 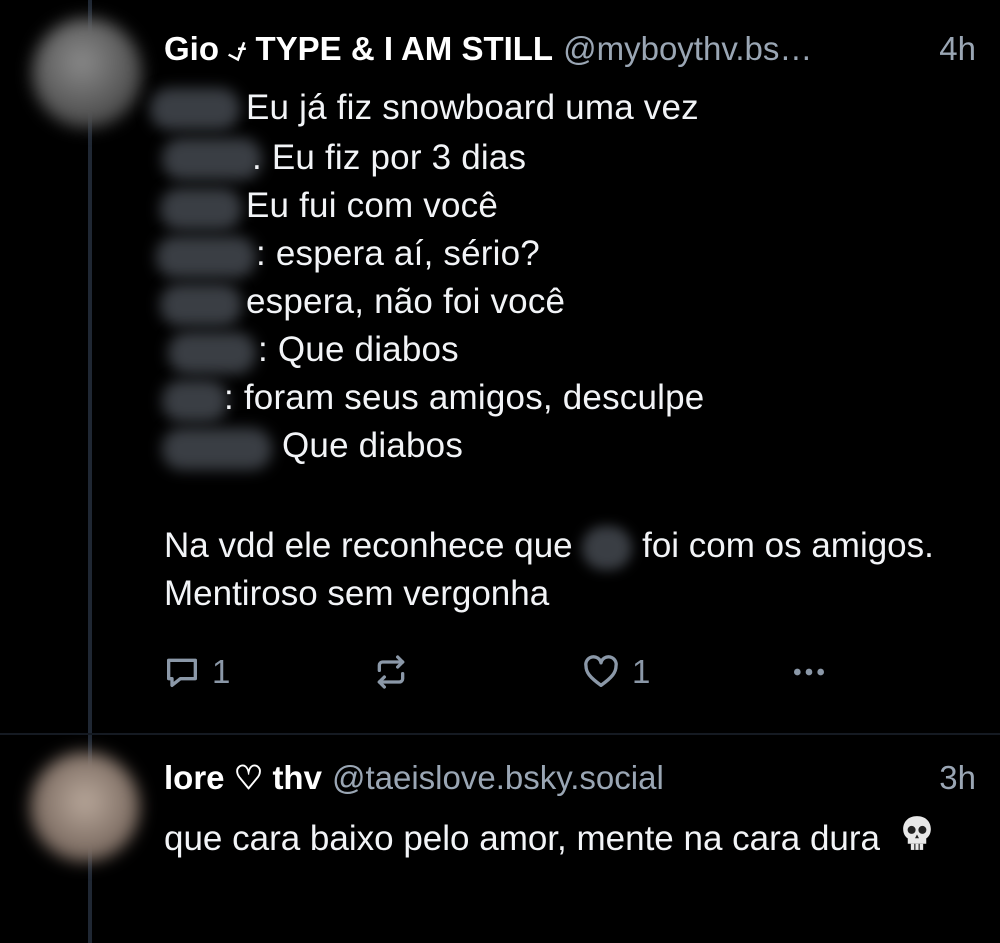 I want to click on post-time: 4h, so click(x=957, y=49).